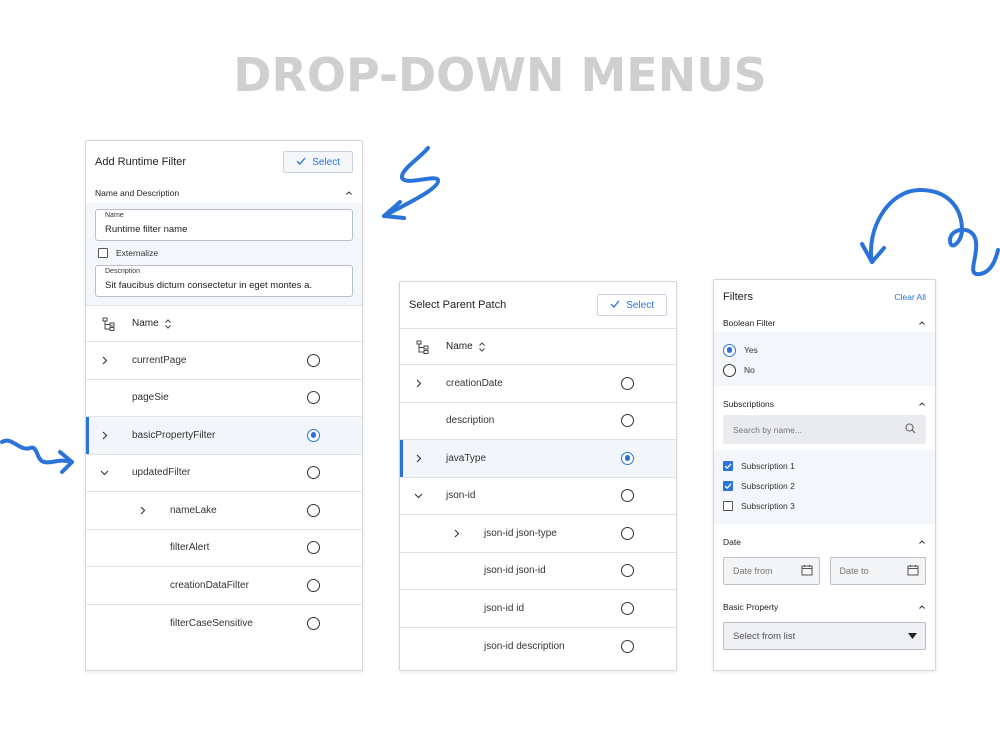 This screenshot has width=1000, height=750. Describe the element at coordinates (538, 459) in the screenshot. I see `tree-row: javaType` at that location.